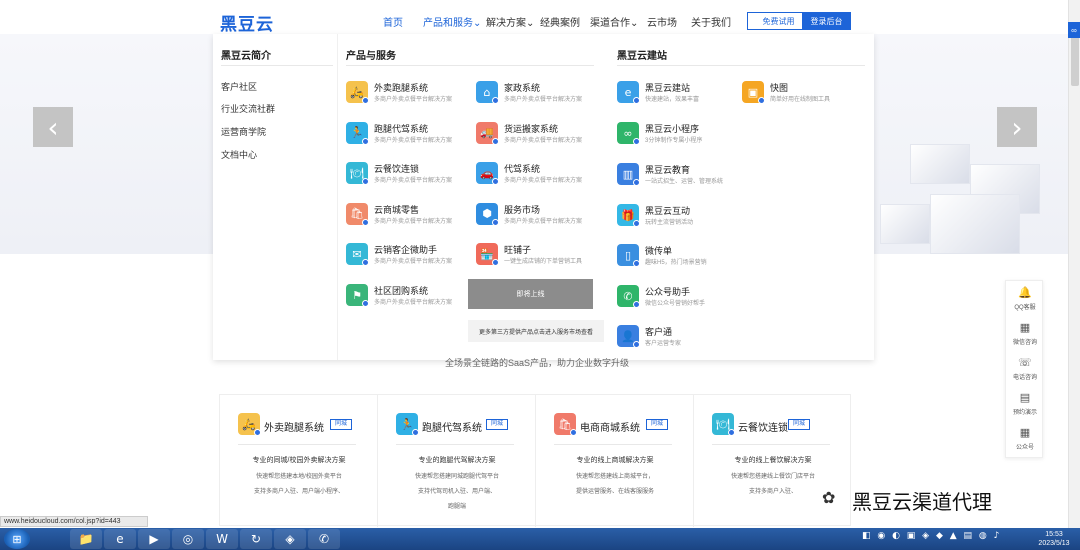 The width and height of the screenshot is (1080, 550). Describe the element at coordinates (1054, 539) in the screenshot. I see `taskbar-clock: 15:53 2023/5/13` at that location.